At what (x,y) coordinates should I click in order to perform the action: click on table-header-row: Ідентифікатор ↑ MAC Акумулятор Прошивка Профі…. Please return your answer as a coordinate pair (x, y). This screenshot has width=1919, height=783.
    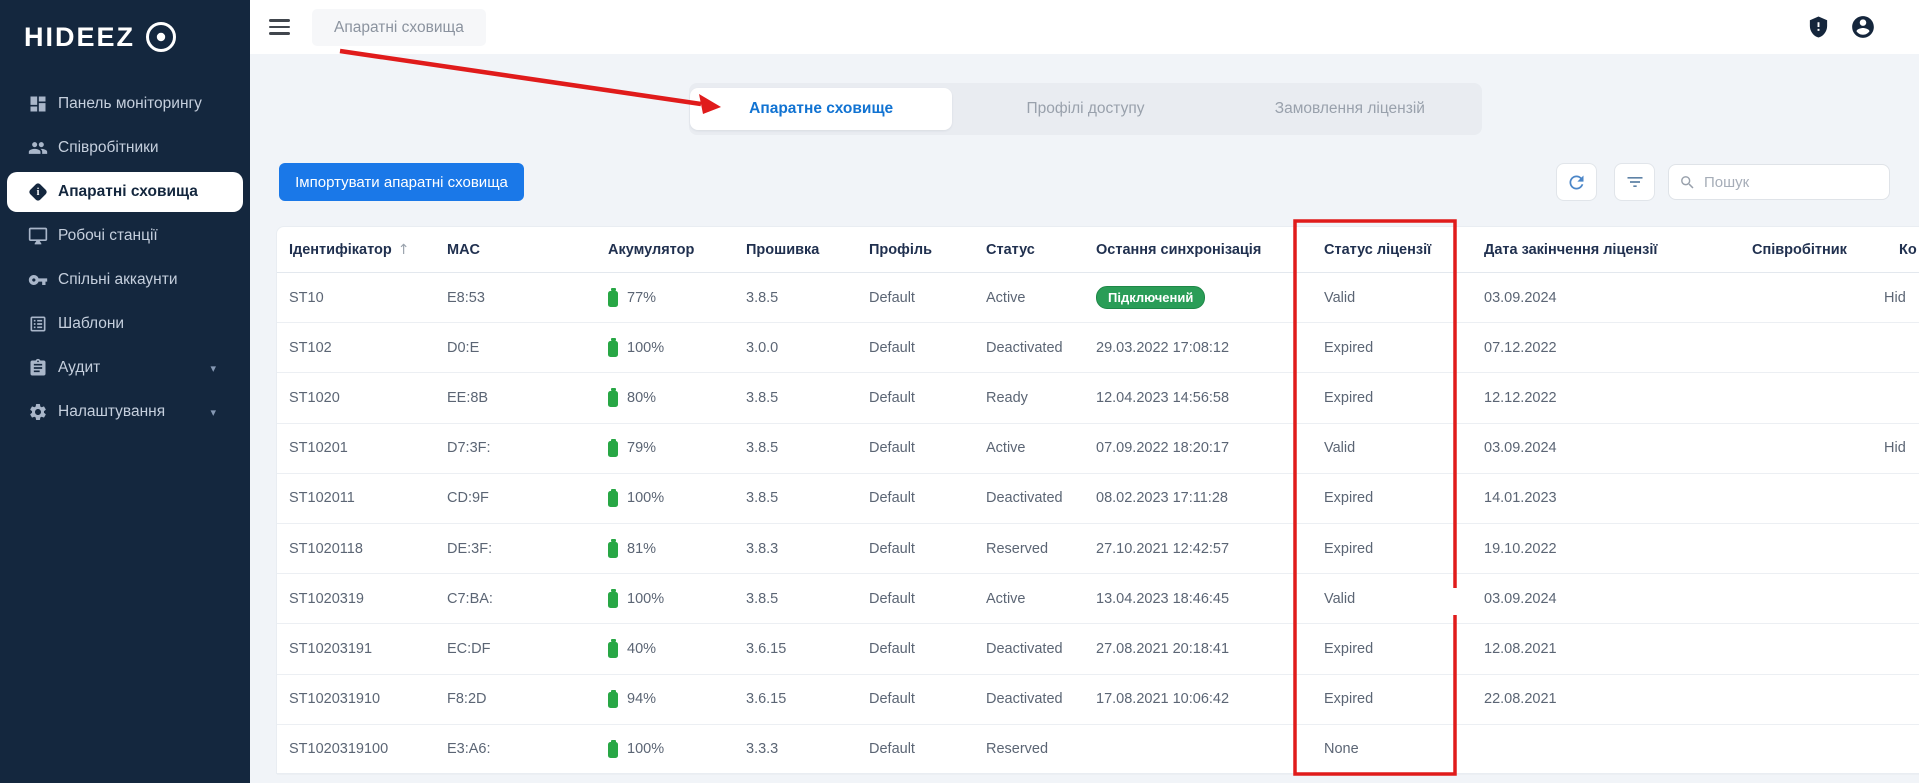
    Looking at the image, I should click on (1098, 250).